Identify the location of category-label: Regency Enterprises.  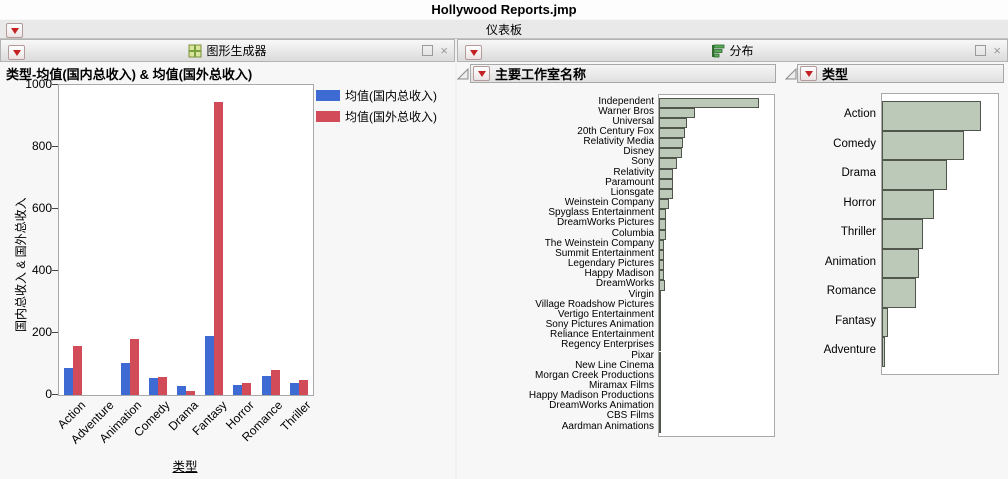
(607, 345).